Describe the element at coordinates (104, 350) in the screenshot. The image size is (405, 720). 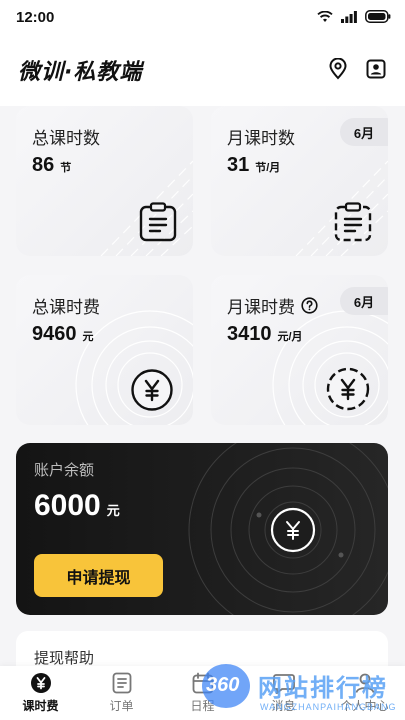
I see `total-fee-card: 总课时费 9460 元` at that location.